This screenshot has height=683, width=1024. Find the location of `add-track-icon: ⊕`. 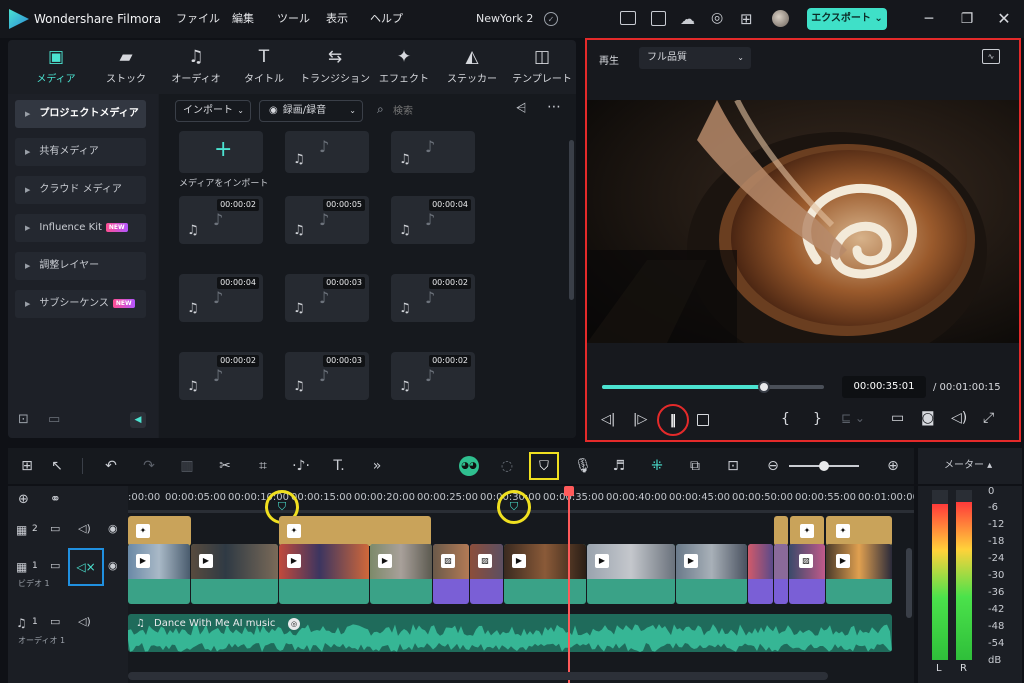

add-track-icon: ⊕ is located at coordinates (23, 499).